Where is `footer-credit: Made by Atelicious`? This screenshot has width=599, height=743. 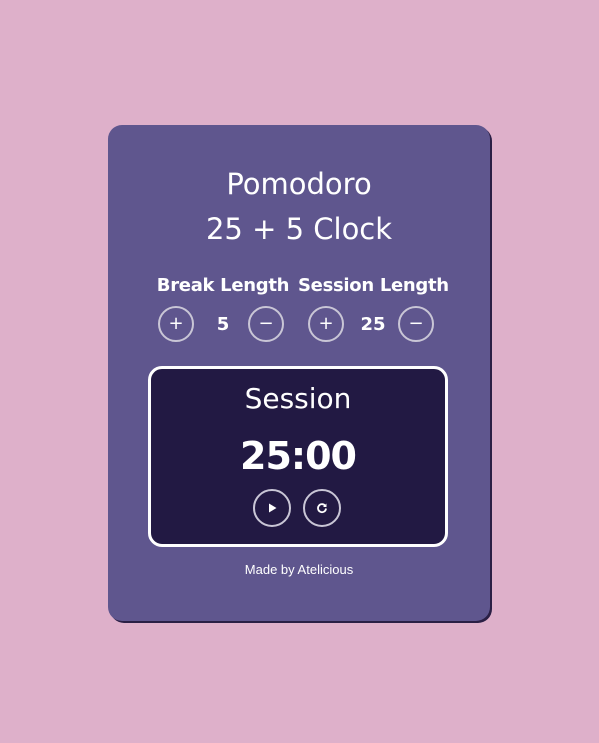 footer-credit: Made by Atelicious is located at coordinates (299, 569).